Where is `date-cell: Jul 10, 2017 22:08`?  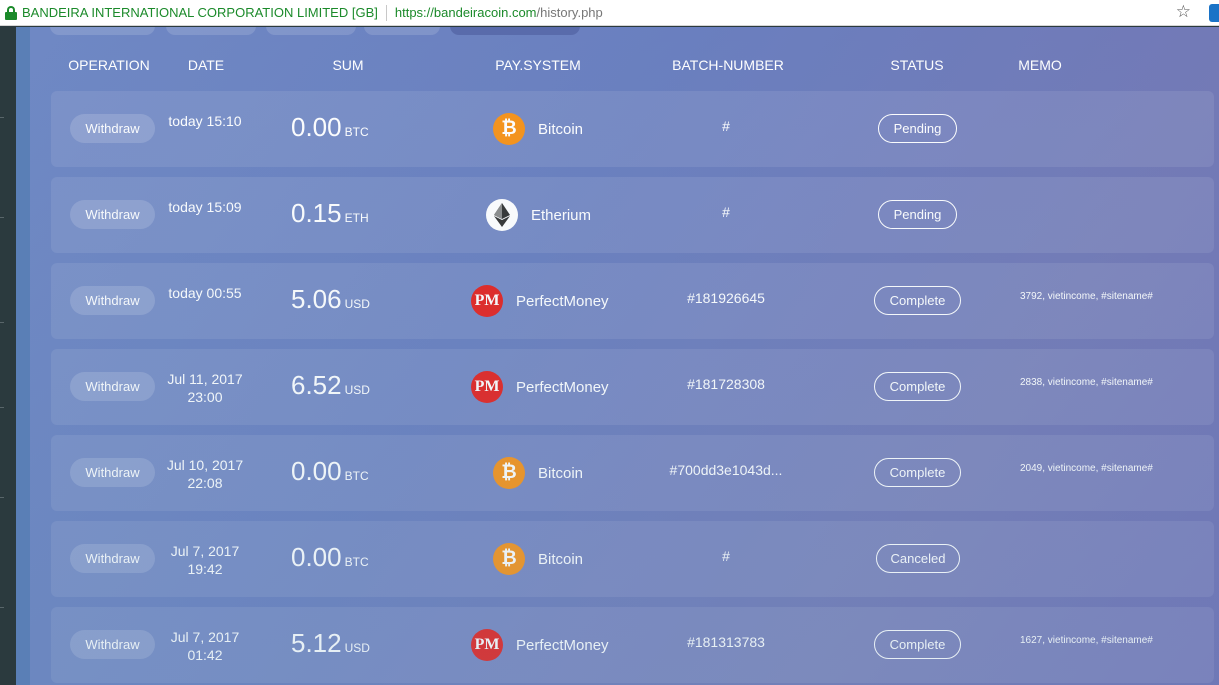 date-cell: Jul 10, 2017 22:08 is located at coordinates (205, 474).